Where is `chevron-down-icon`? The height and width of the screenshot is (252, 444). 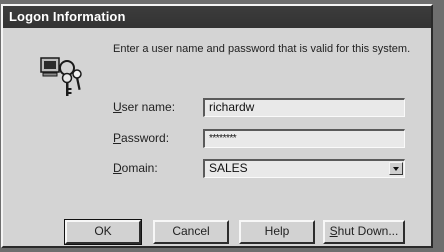
chevron-down-icon is located at coordinates (396, 168).